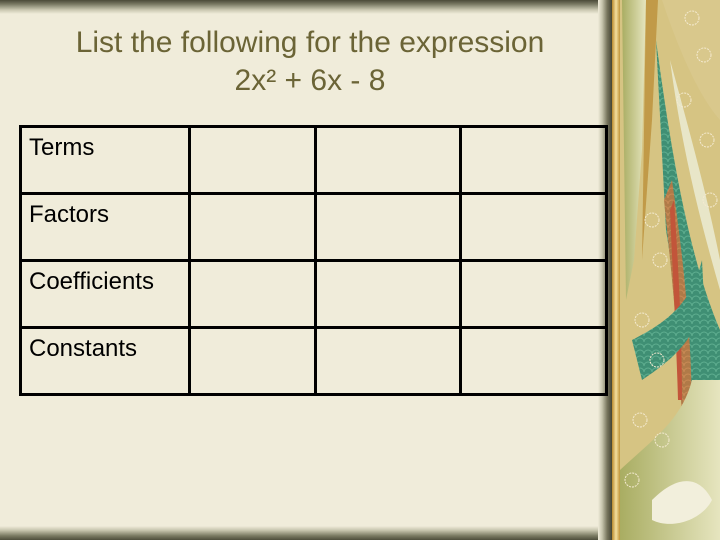  Describe the element at coordinates (105, 227) in the screenshot. I see `row-label: Factors` at that location.